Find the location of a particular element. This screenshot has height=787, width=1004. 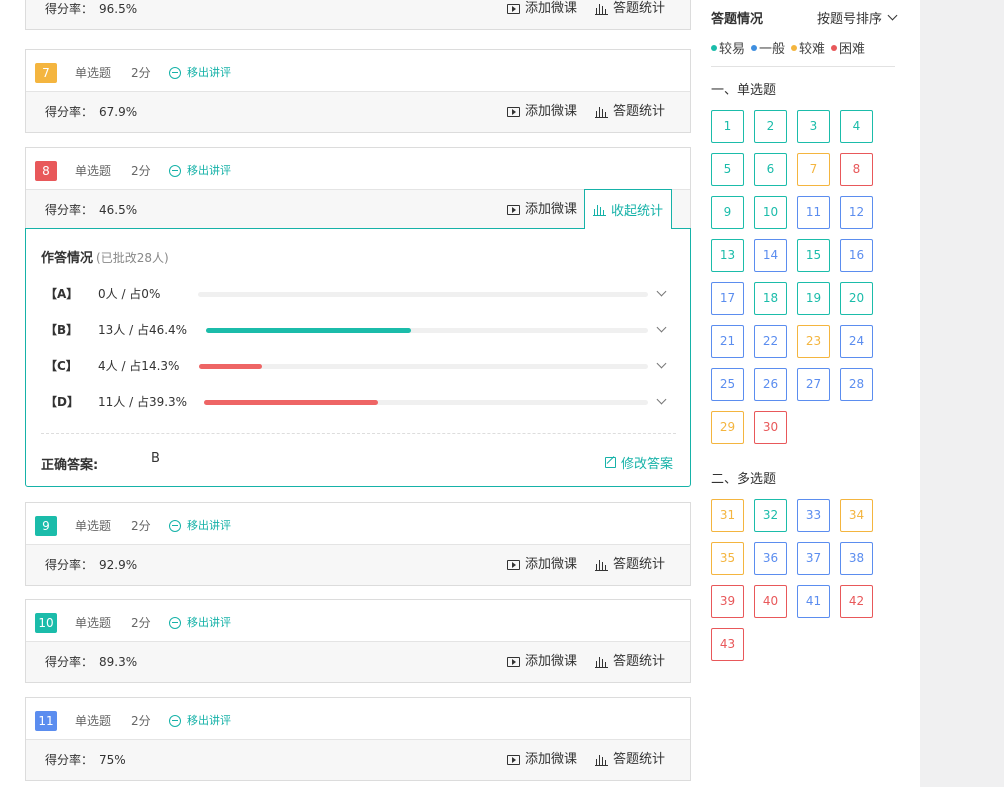

question-card: 9 单选题 2分 移出讲评 得分率： 92.9% 添加微课 答题统计 is located at coordinates (358, 544).